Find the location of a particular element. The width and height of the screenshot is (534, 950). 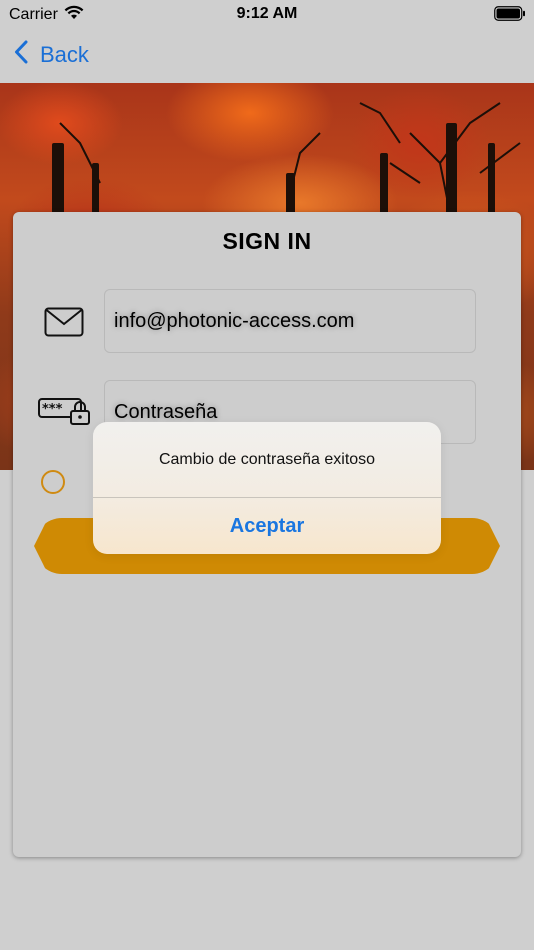

email-field: info@photonic-access.com is located at coordinates (290, 321).